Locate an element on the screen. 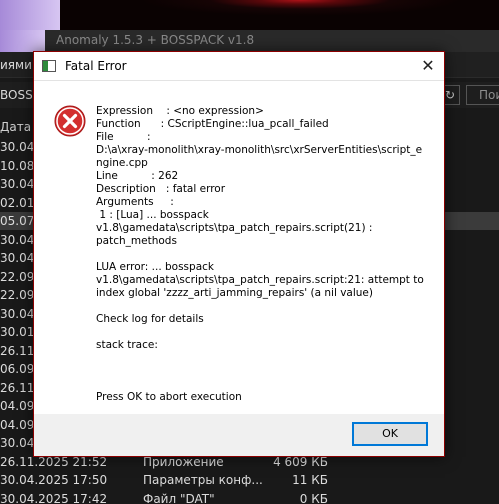 This screenshot has width=499, height=504. file-row: 30.04.2025 17:50 Параметры конф... 11 КБ is located at coordinates (249, 480).